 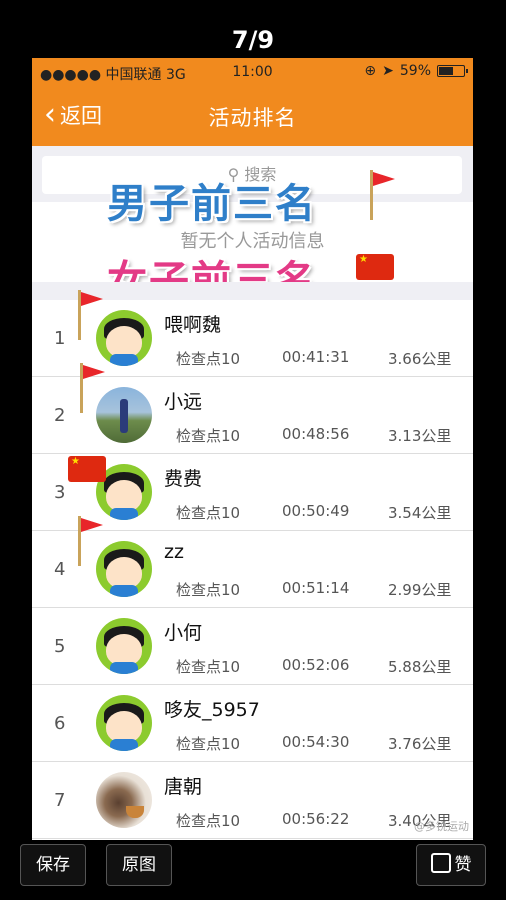 I want to click on watermark: @多锐运动, so click(x=441, y=826).